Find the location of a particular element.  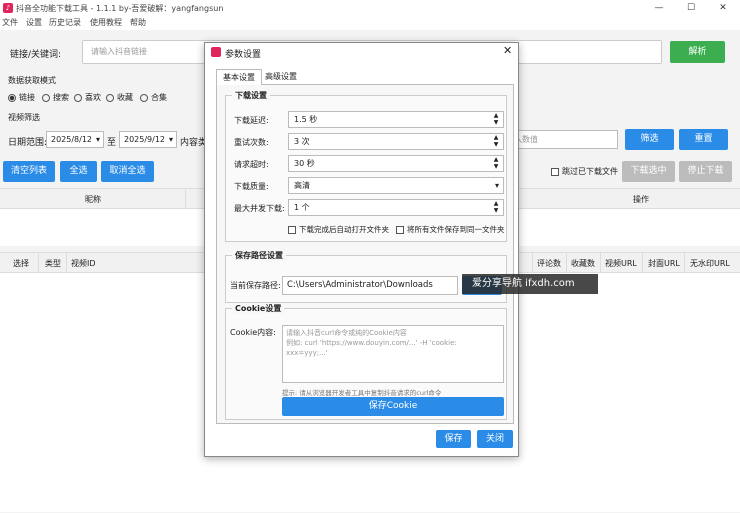

col-actions: 操作 is located at coordinates (641, 199).